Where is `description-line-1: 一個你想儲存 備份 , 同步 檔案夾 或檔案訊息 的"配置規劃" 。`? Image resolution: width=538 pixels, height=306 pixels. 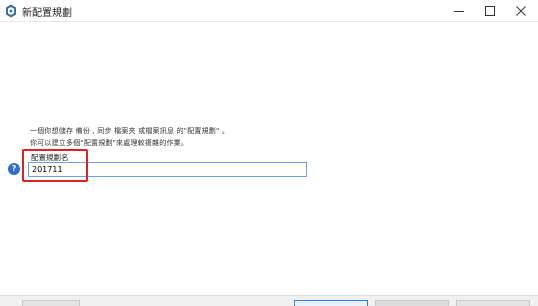 description-line-1: 一個你想儲存 備份 , 同步 檔案夾 或檔案訊息 的"配置規劃" 。 is located at coordinates (130, 131).